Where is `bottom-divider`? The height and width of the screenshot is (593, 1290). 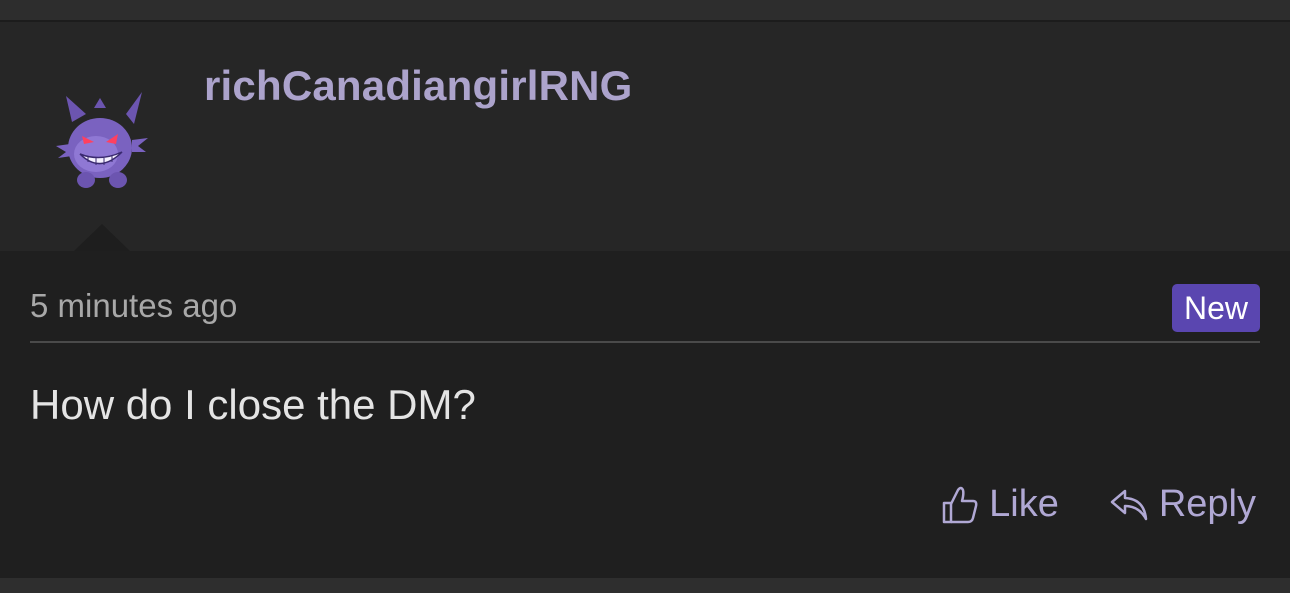
bottom-divider is located at coordinates (645, 585).